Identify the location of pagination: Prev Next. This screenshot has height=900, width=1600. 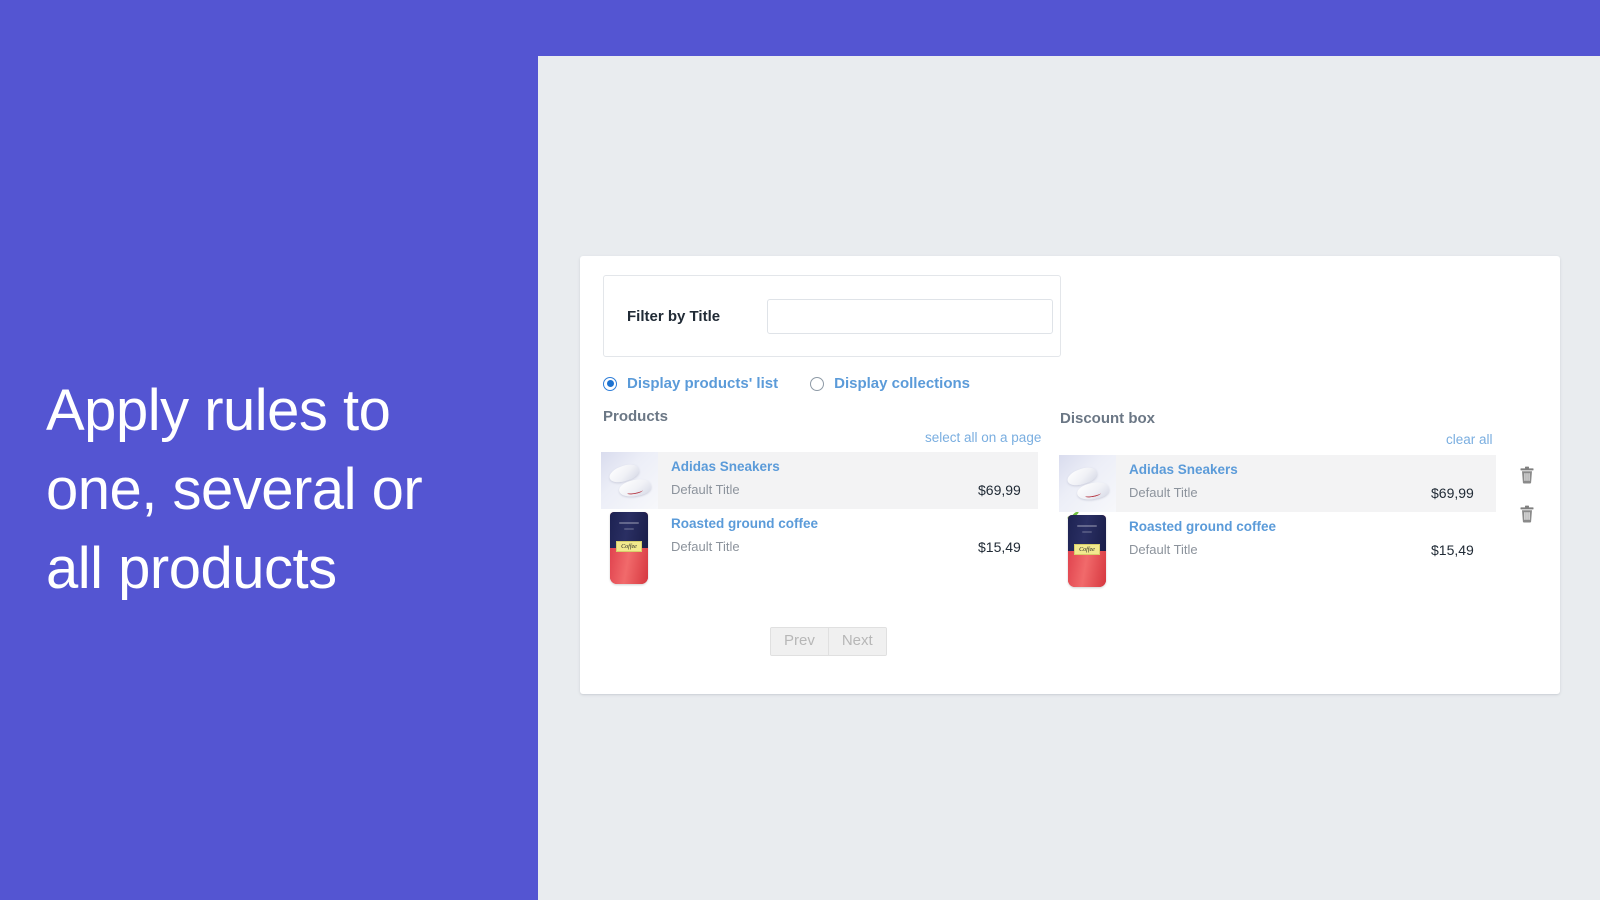
(828, 641).